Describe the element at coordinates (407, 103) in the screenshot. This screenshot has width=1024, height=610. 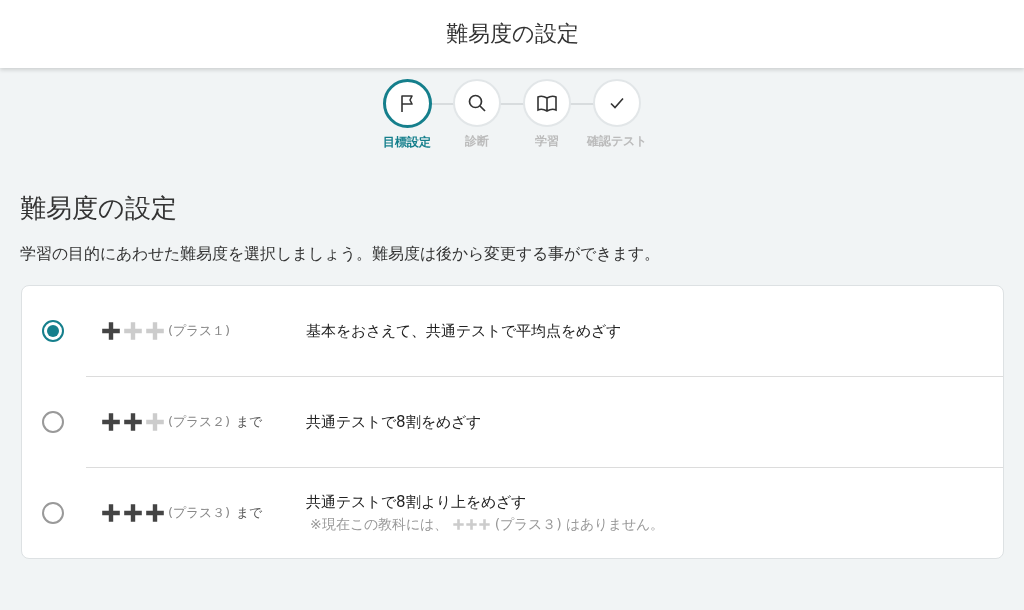
I see `step-circle` at that location.